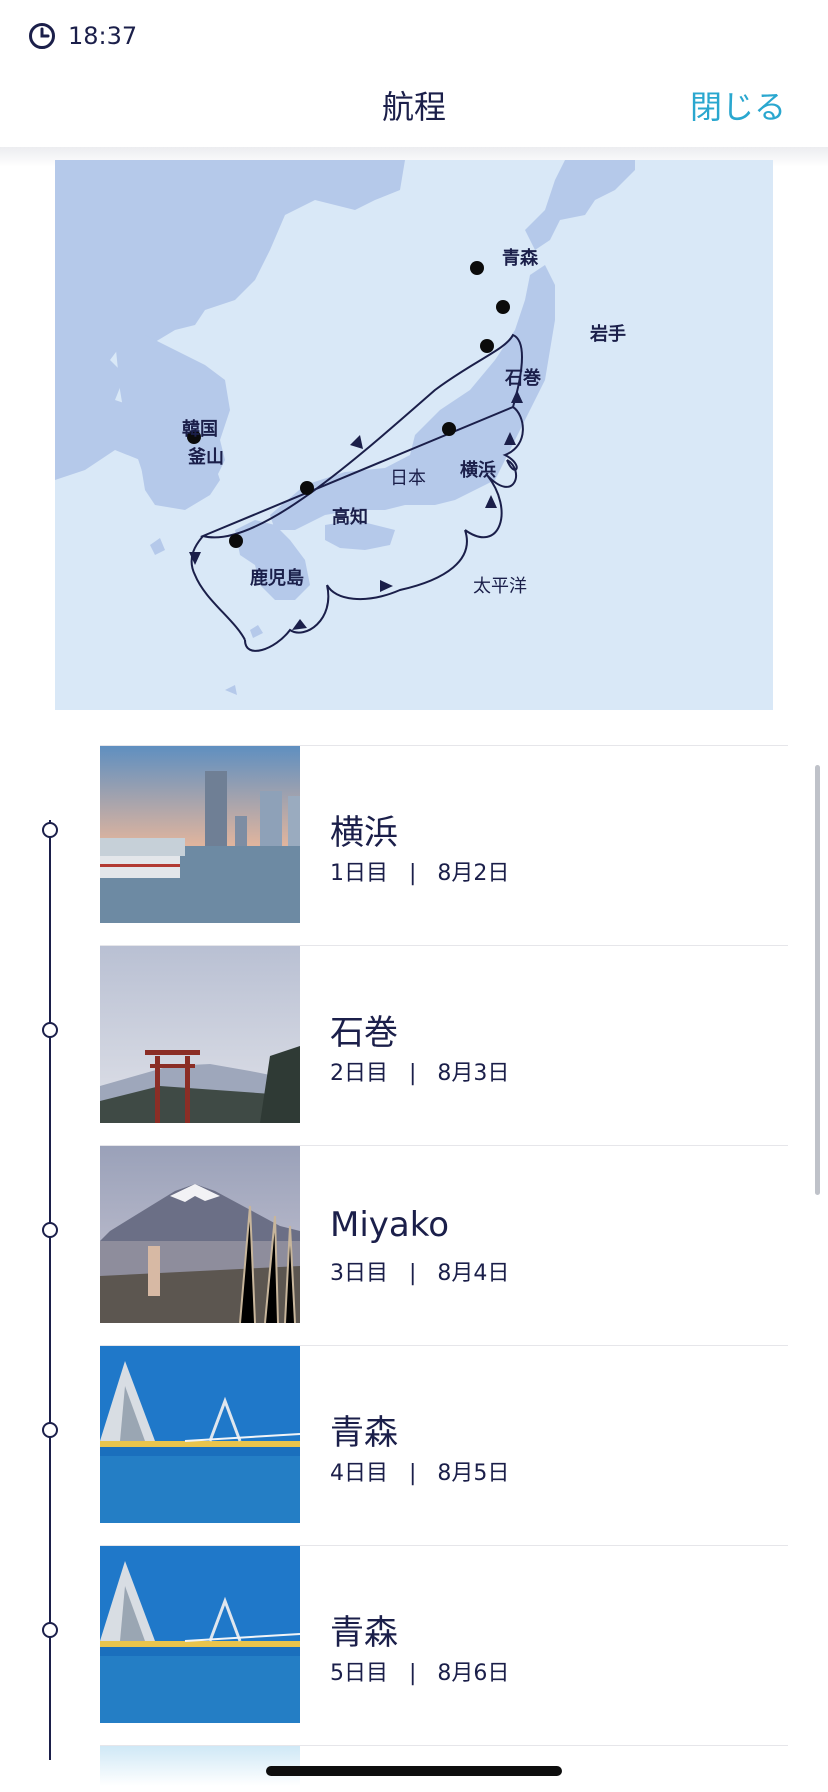 This screenshot has height=1792, width=828. What do you see at coordinates (364, 1033) in the screenshot?
I see `port-name: 石巻` at bounding box center [364, 1033].